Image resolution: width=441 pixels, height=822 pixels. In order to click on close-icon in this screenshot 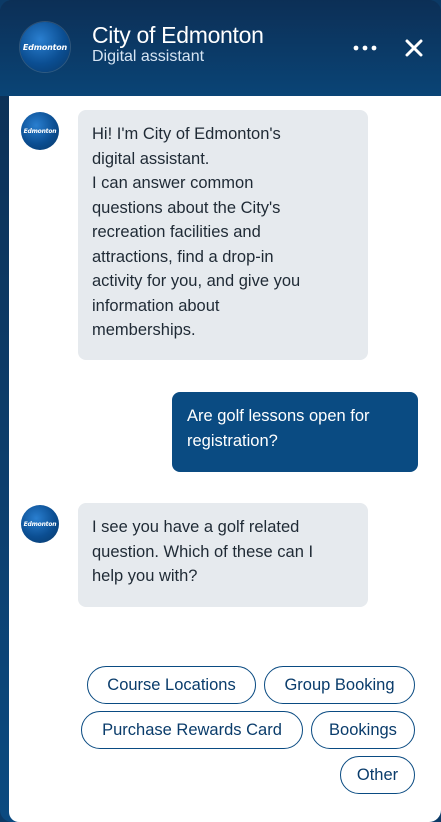, I will do `click(414, 48)`.